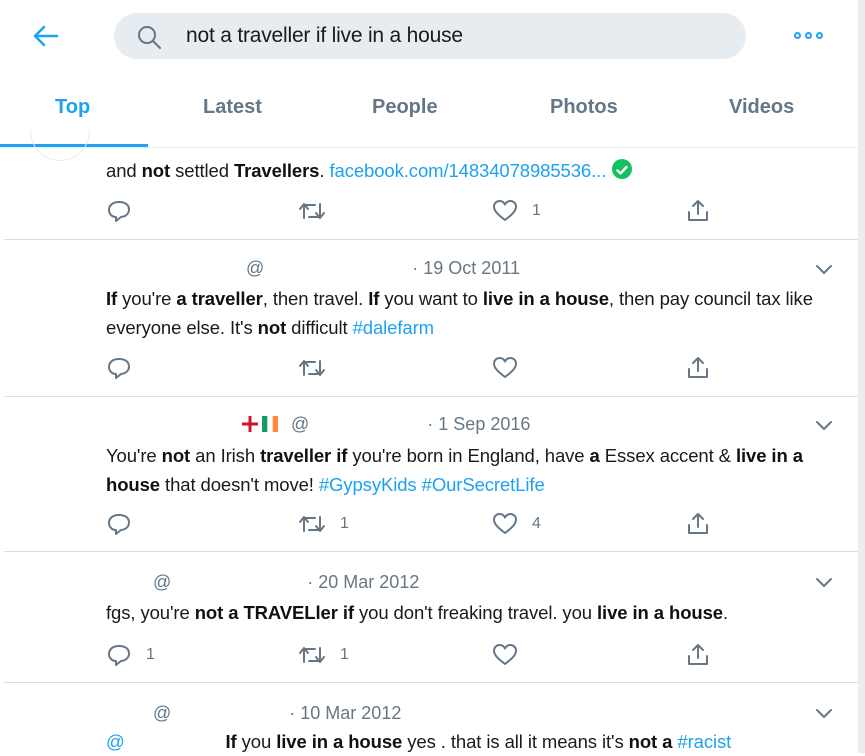 Image resolution: width=865 pixels, height=756 pixels. I want to click on tab-photos: Photos, so click(584, 107).